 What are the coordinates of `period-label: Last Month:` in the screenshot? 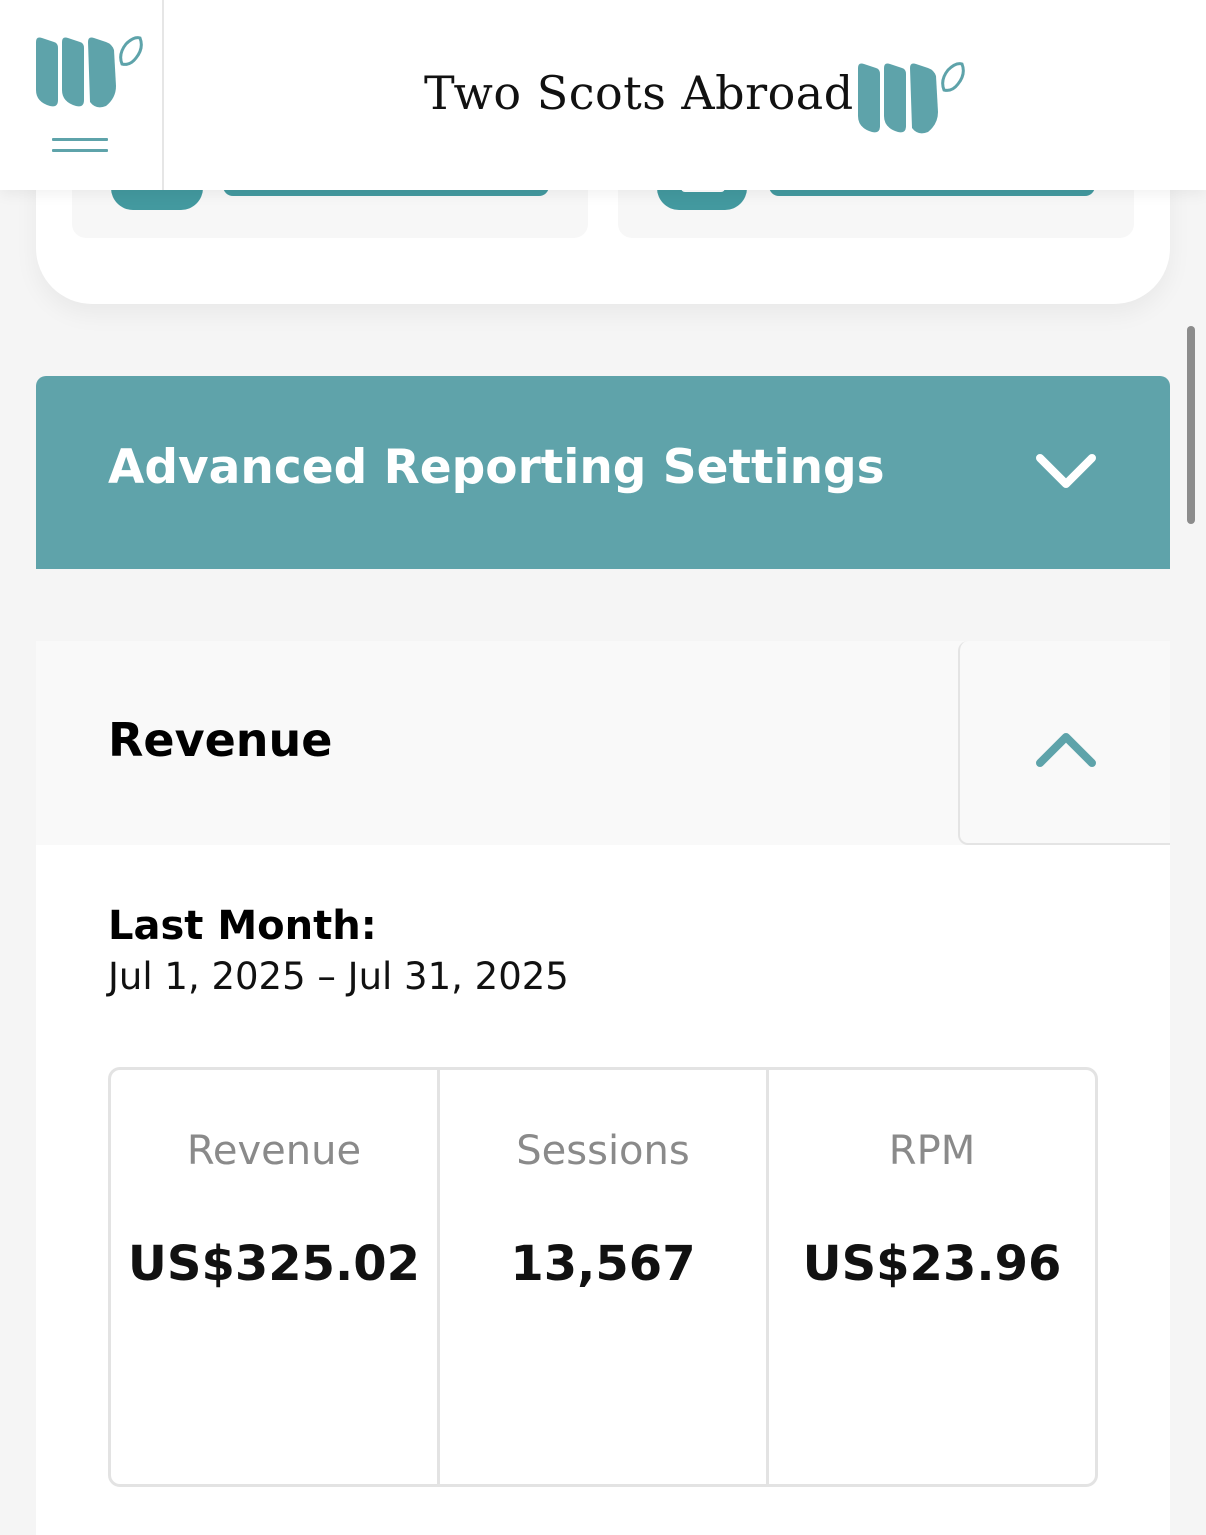 It's located at (242, 926).